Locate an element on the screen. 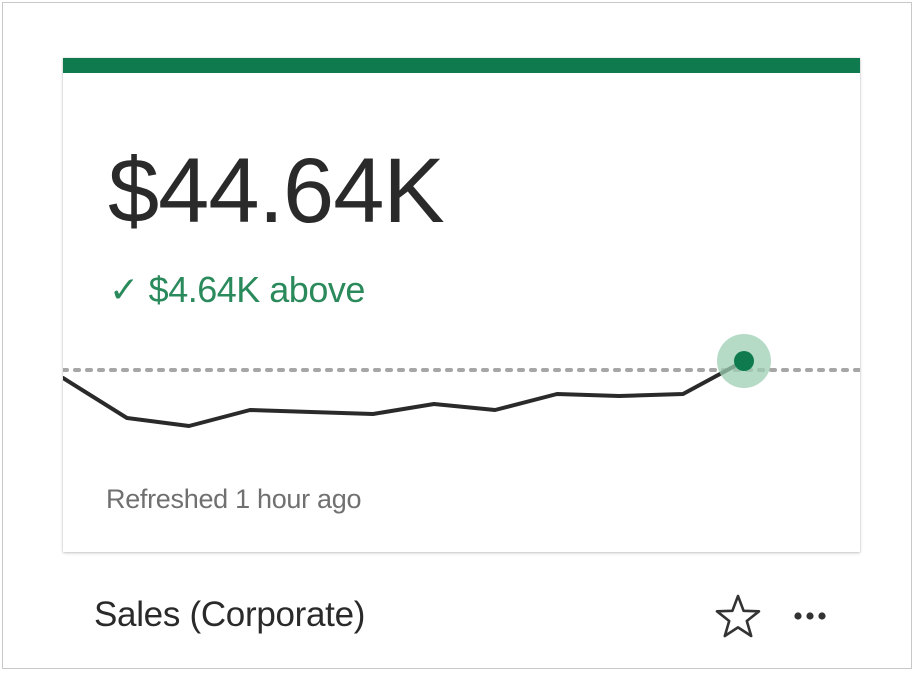 This screenshot has height=673, width=916. check-icon: ✓ is located at coordinates (124, 289).